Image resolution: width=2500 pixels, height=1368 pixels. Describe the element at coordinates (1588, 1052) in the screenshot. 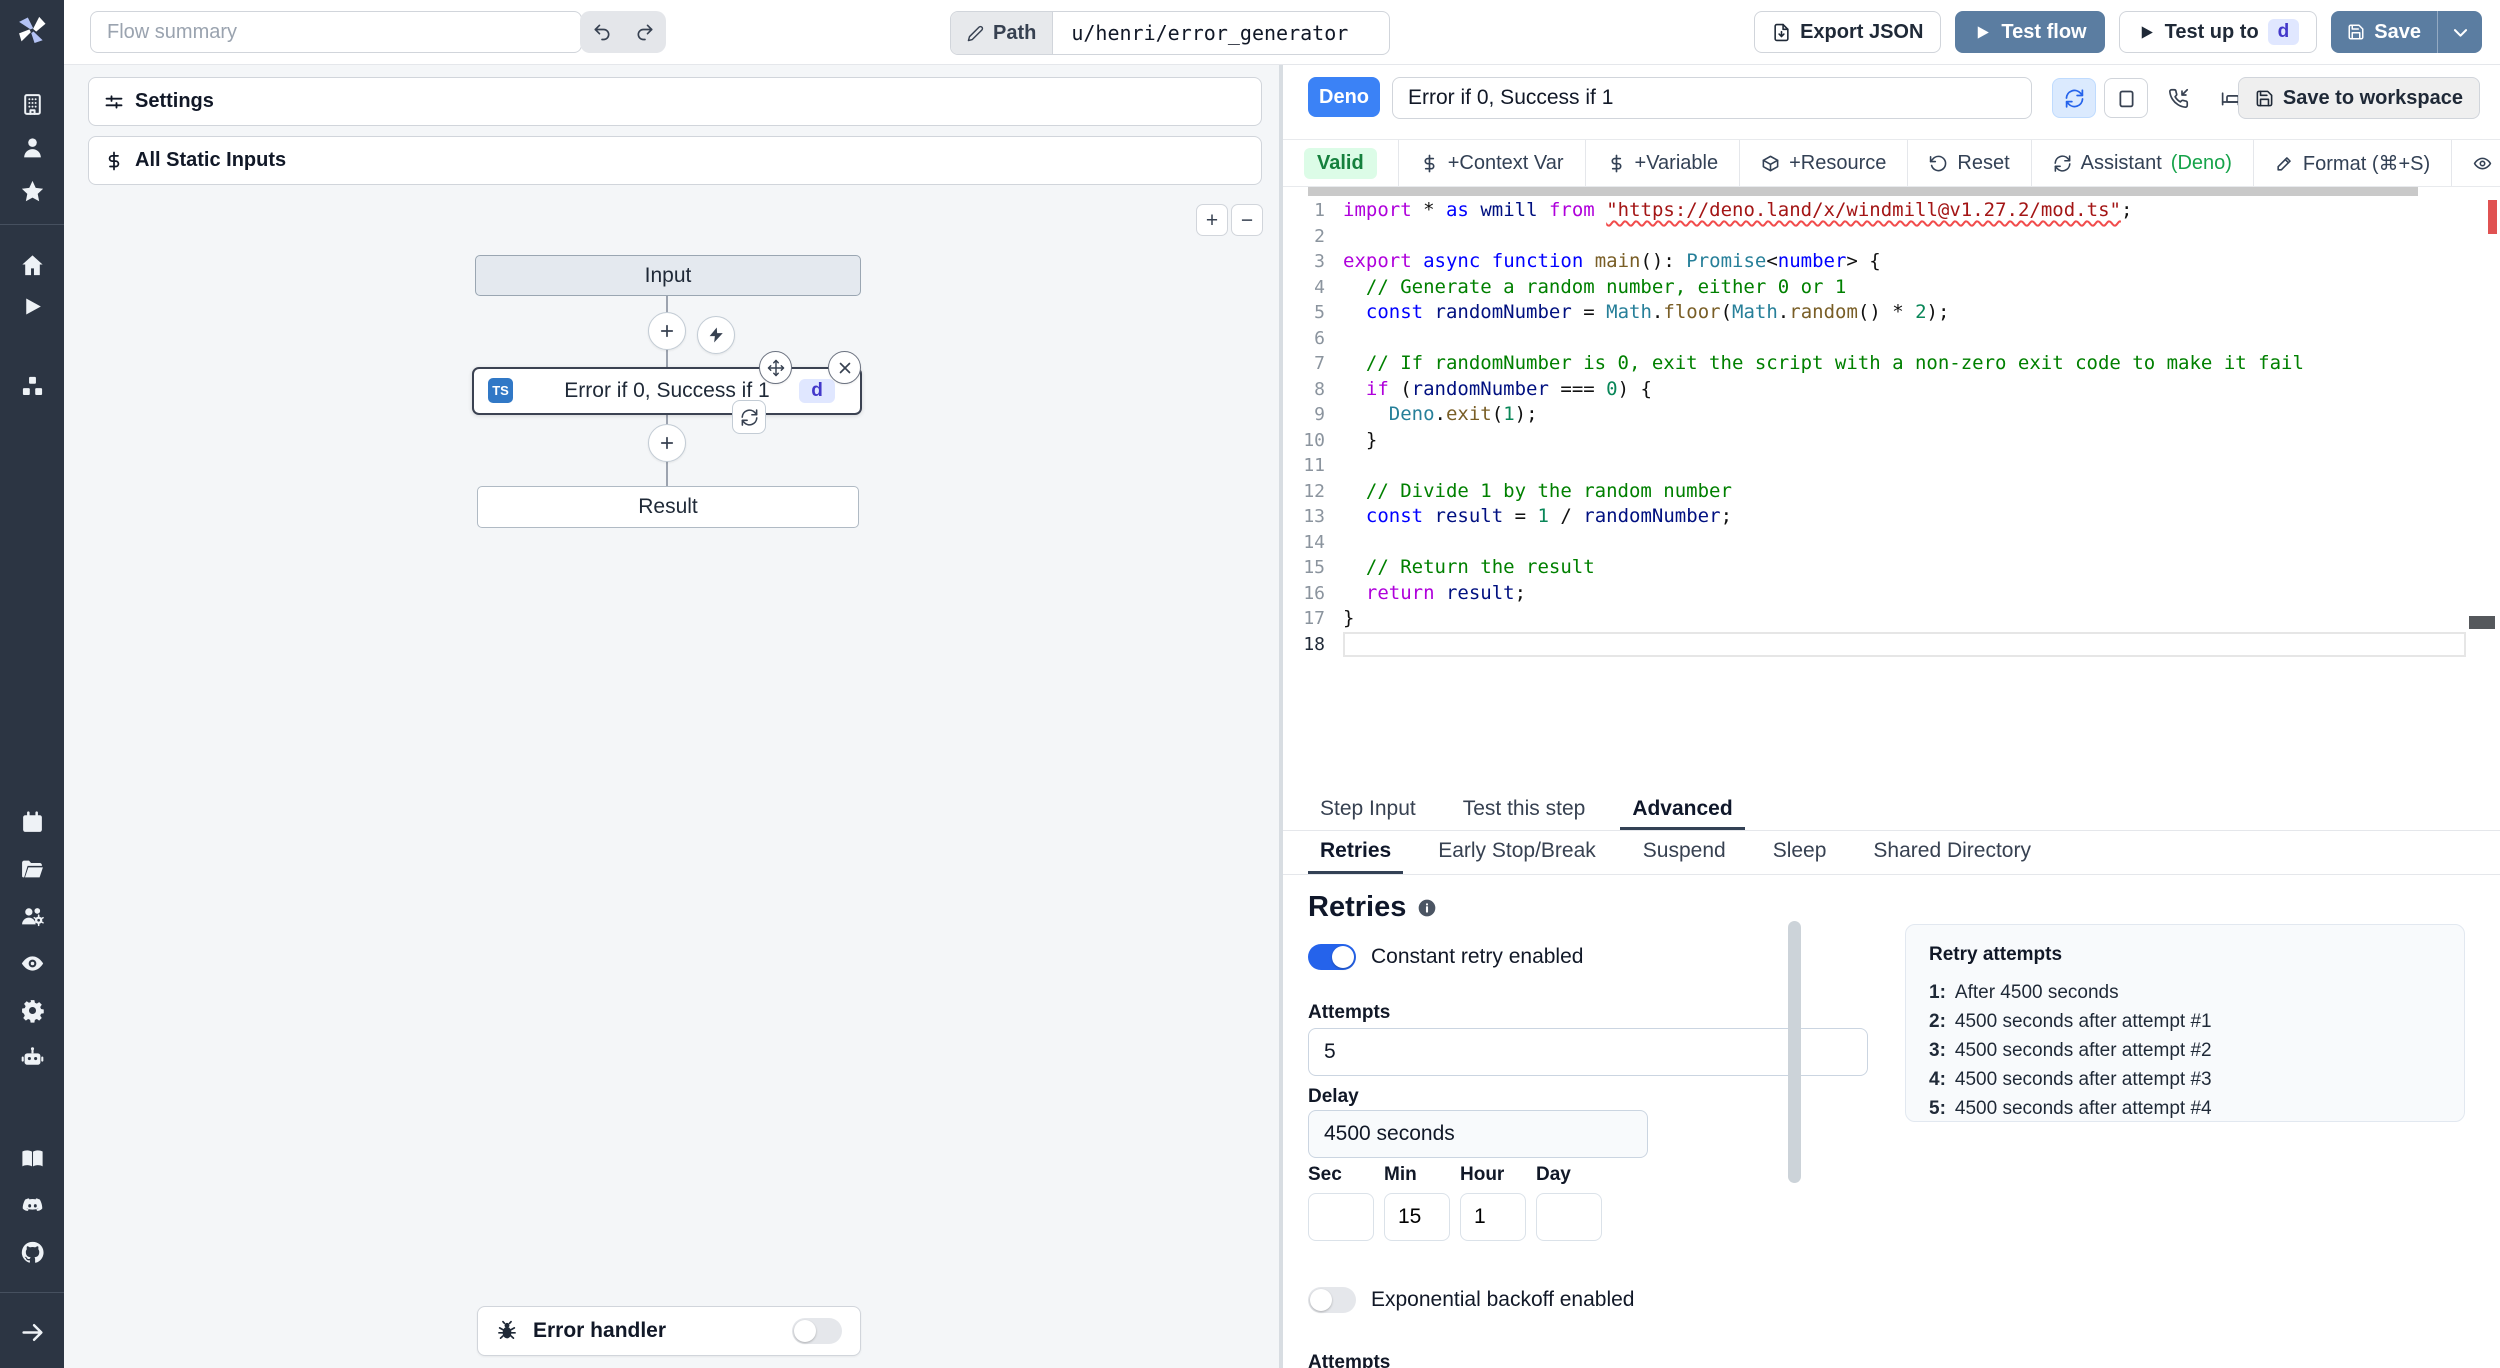

I see `attempts-input` at that location.